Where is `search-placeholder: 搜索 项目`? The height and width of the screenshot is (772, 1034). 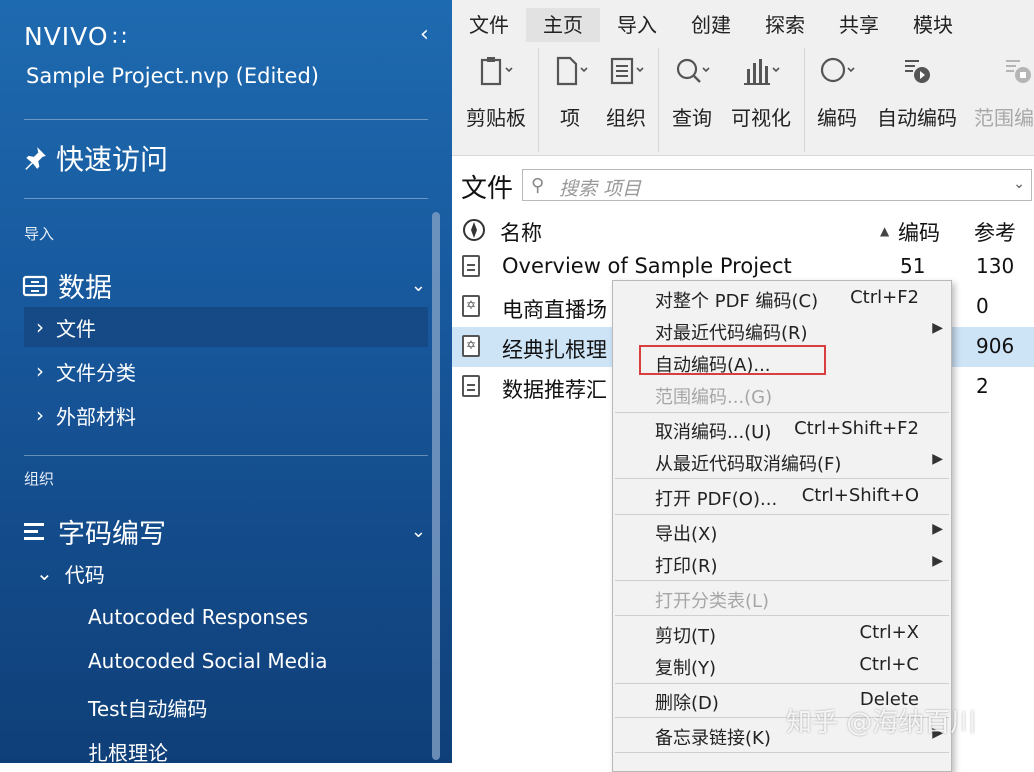 search-placeholder: 搜索 项目 is located at coordinates (600, 189).